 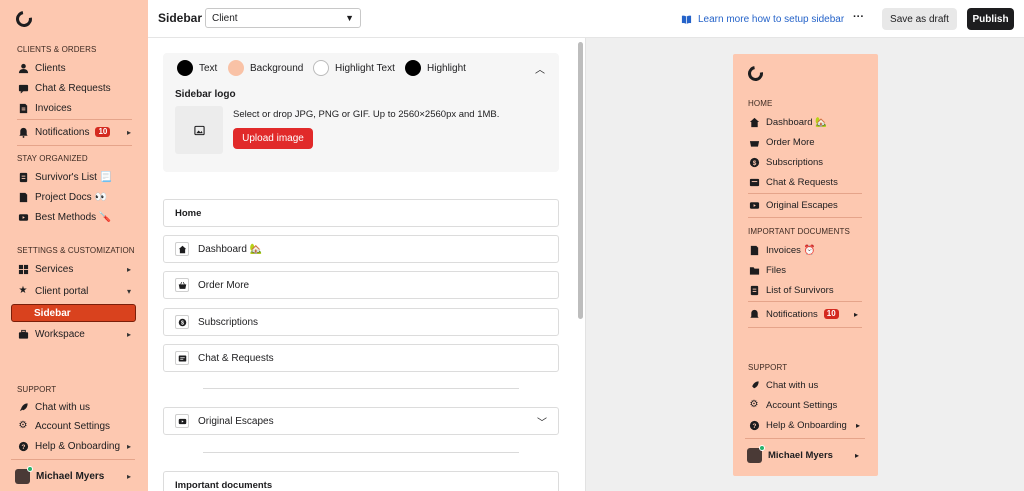 What do you see at coordinates (771, 19) in the screenshot?
I see `learn-more-text: Learn more how to setup sidebar` at bounding box center [771, 19].